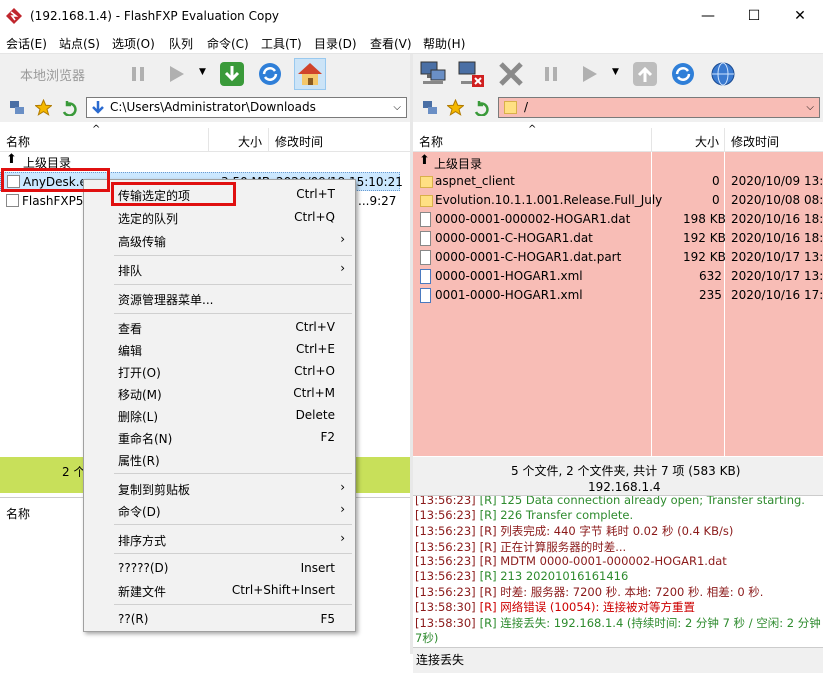  What do you see at coordinates (18, 513) in the screenshot?
I see `queue-col-name: 名称` at bounding box center [18, 513].